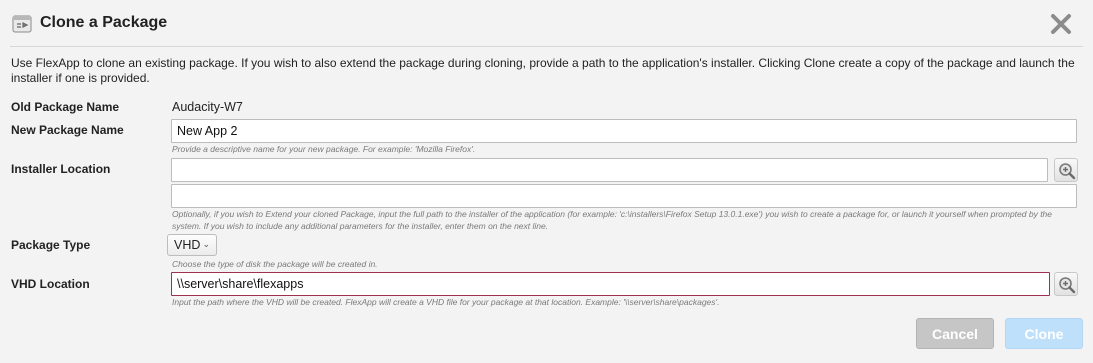  I want to click on vhd-browse-button, so click(1066, 284).